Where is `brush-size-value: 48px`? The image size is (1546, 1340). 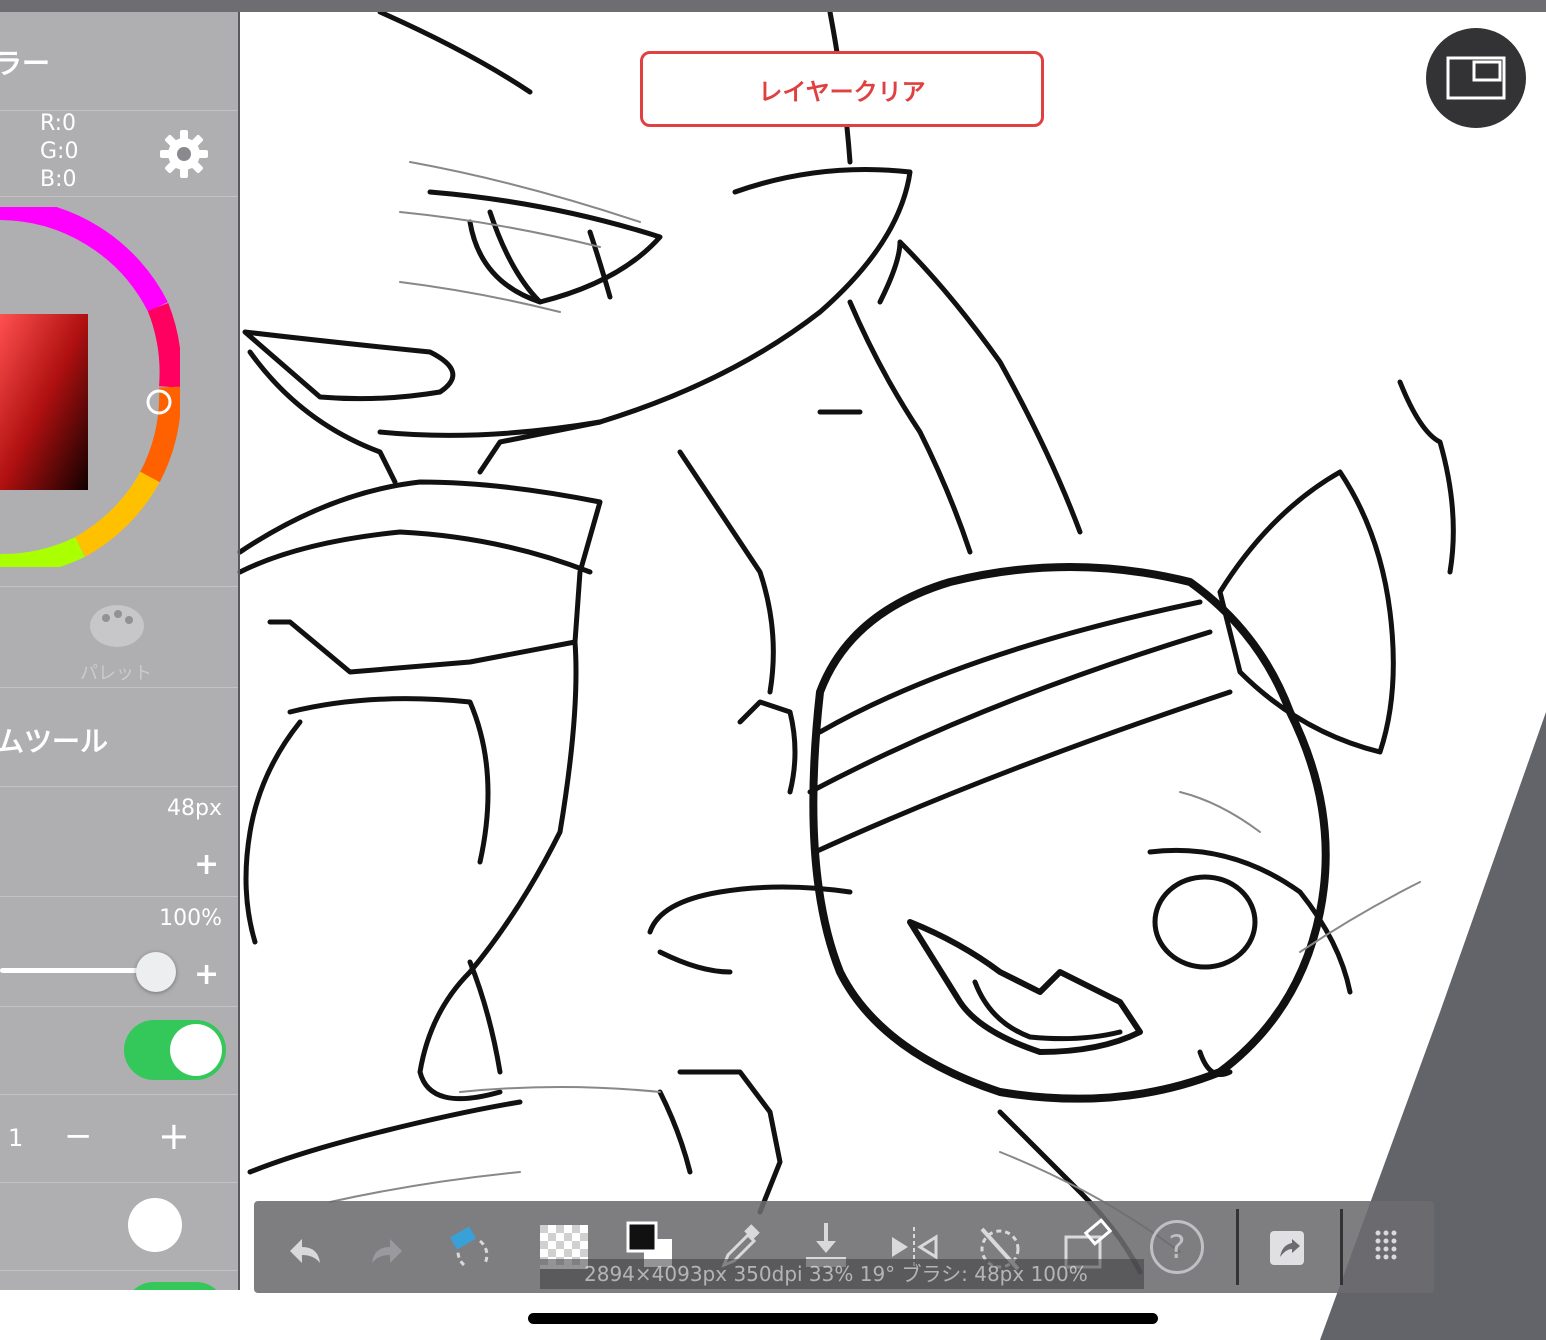 brush-size-value: 48px is located at coordinates (194, 808).